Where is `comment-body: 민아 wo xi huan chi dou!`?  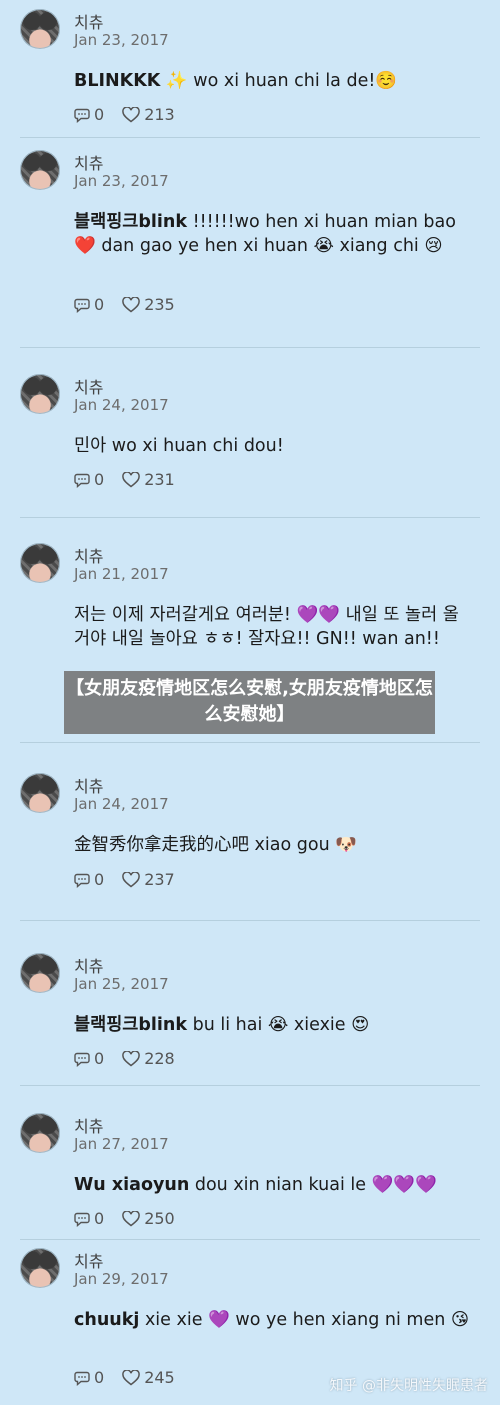 comment-body: 민아 wo xi huan chi dou! is located at coordinates (179, 446).